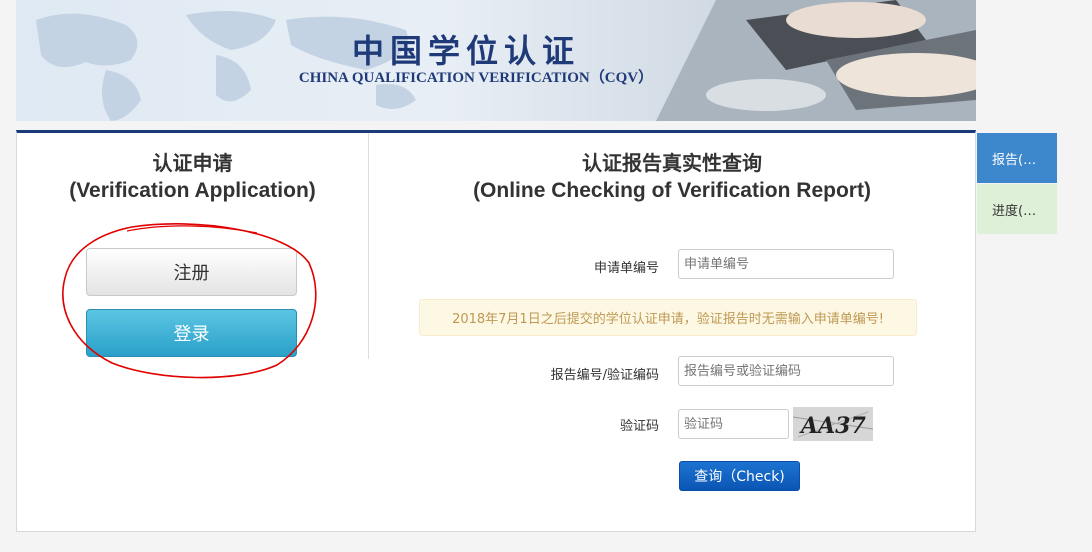 This screenshot has height=552, width=1092. I want to click on report-no-label: 报告编号/验证编码, so click(604, 375).